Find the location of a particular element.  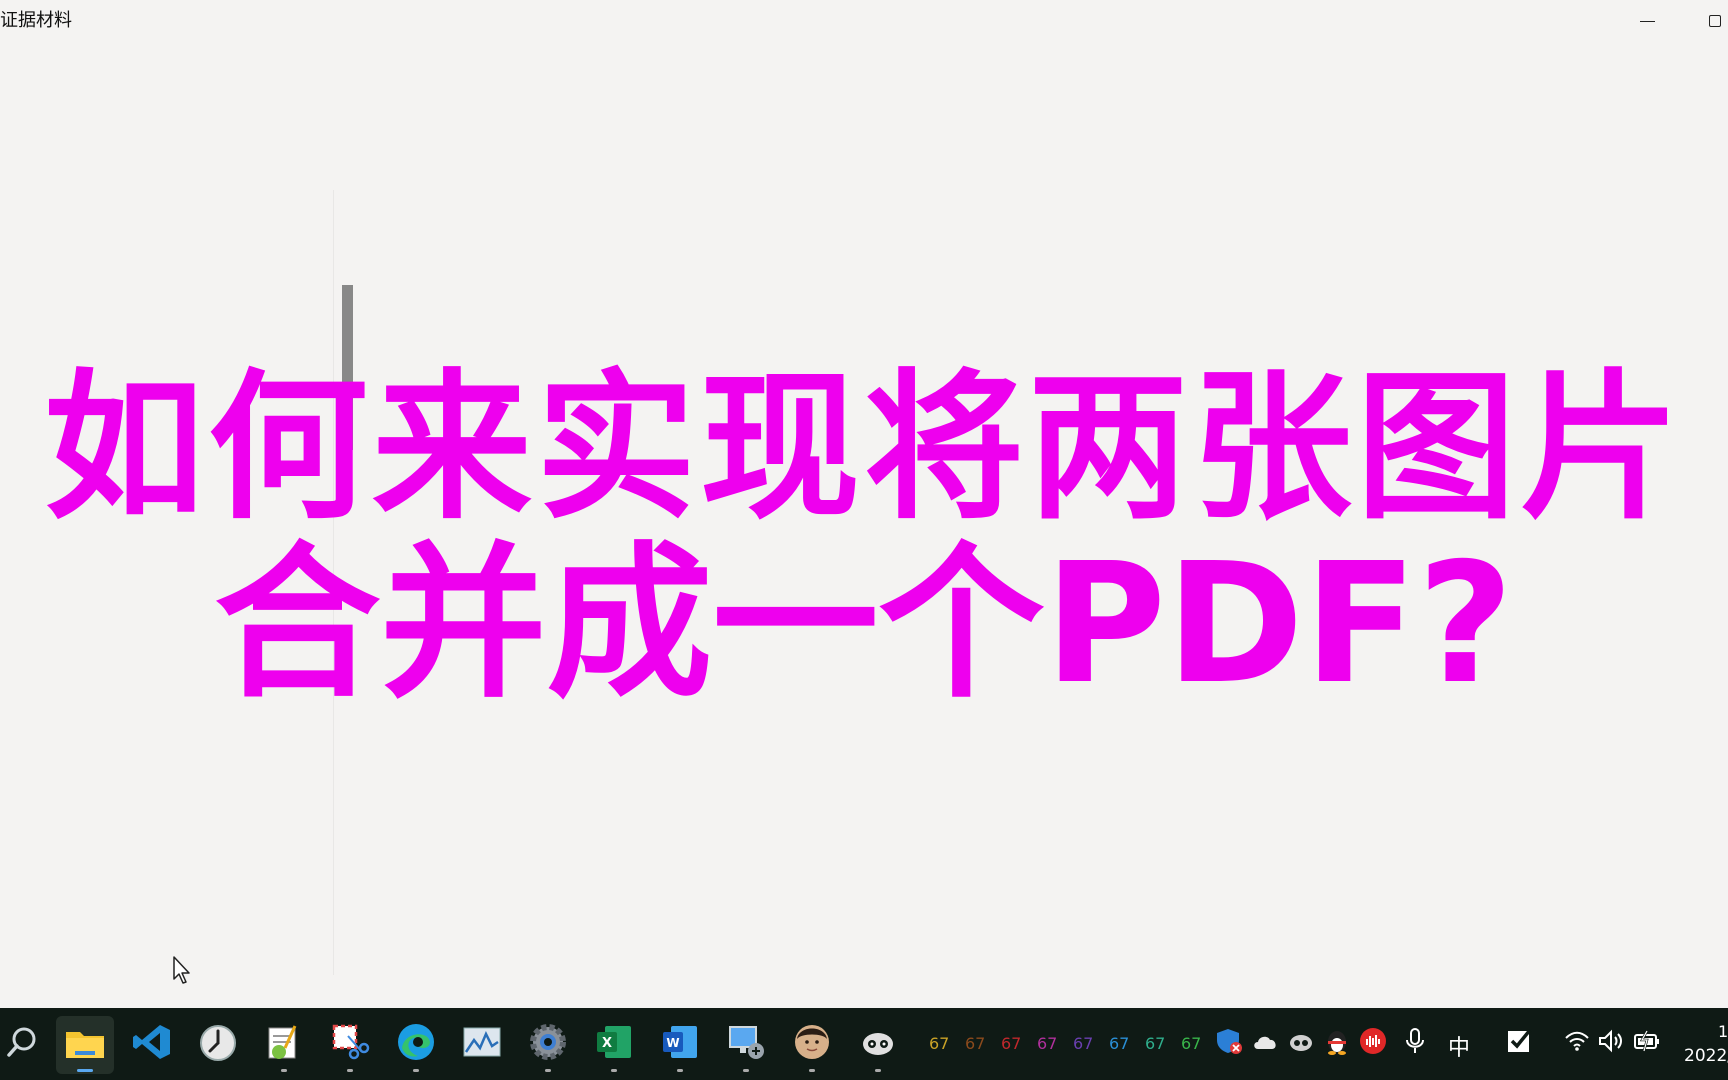

tray-counter-8: 67 is located at coordinates (1191, 1043).